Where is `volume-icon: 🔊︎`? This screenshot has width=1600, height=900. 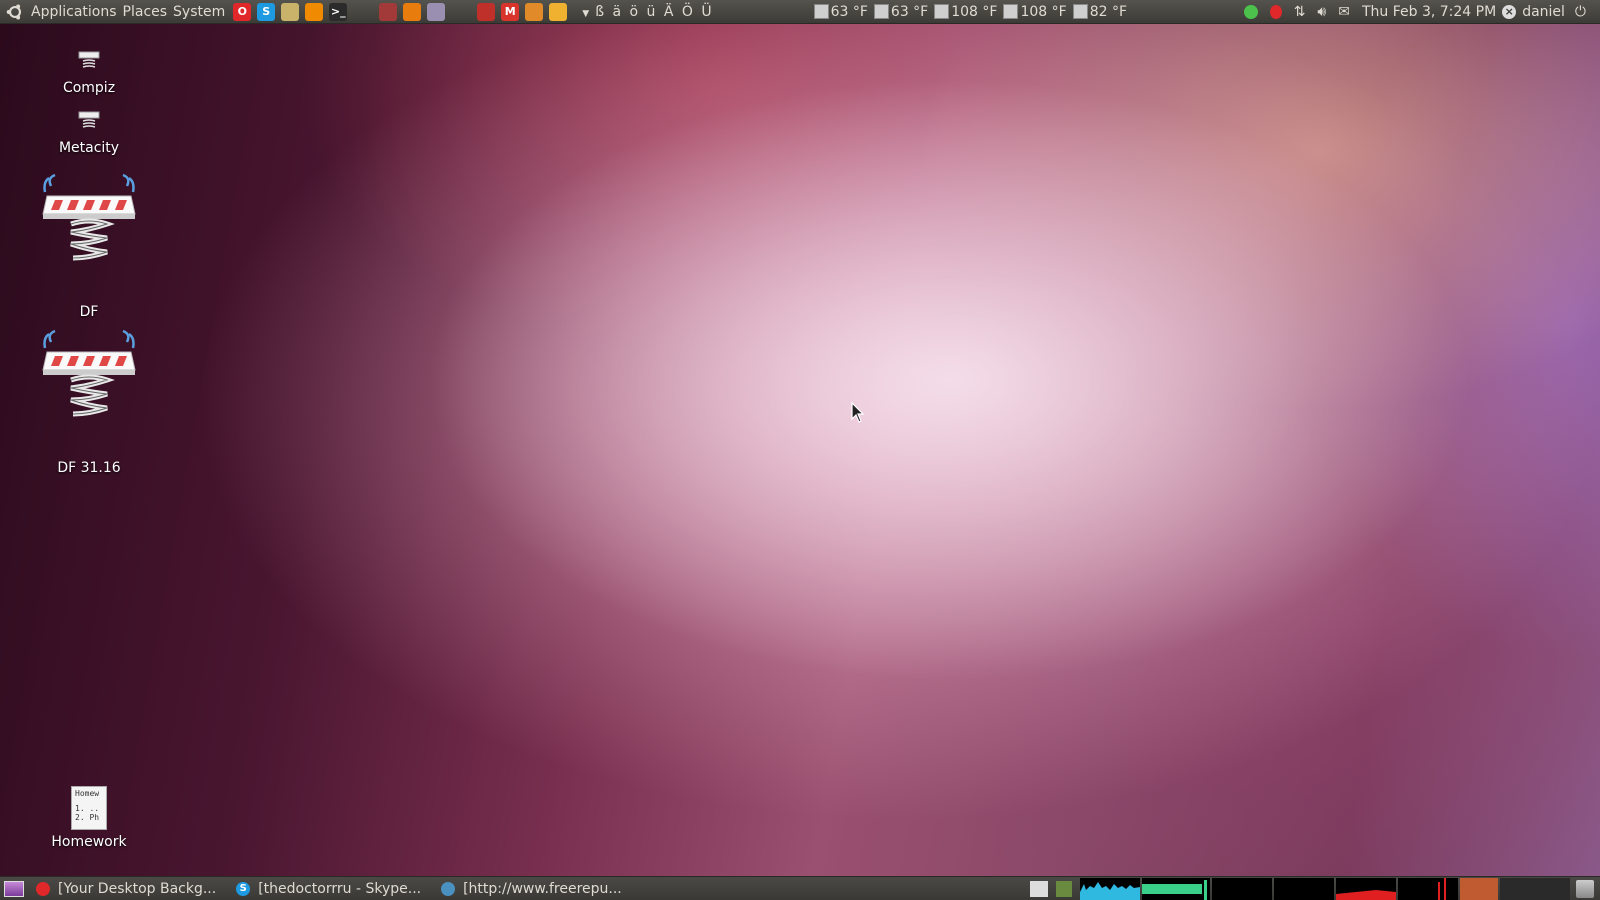
volume-icon: 🔊︎ is located at coordinates (1321, 12).